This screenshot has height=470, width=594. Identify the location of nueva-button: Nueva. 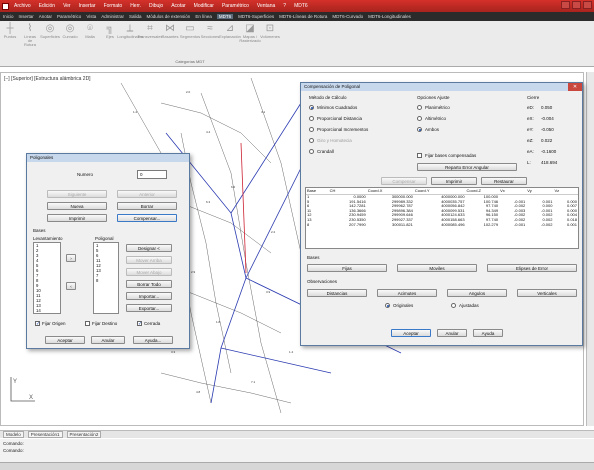
(77, 206).